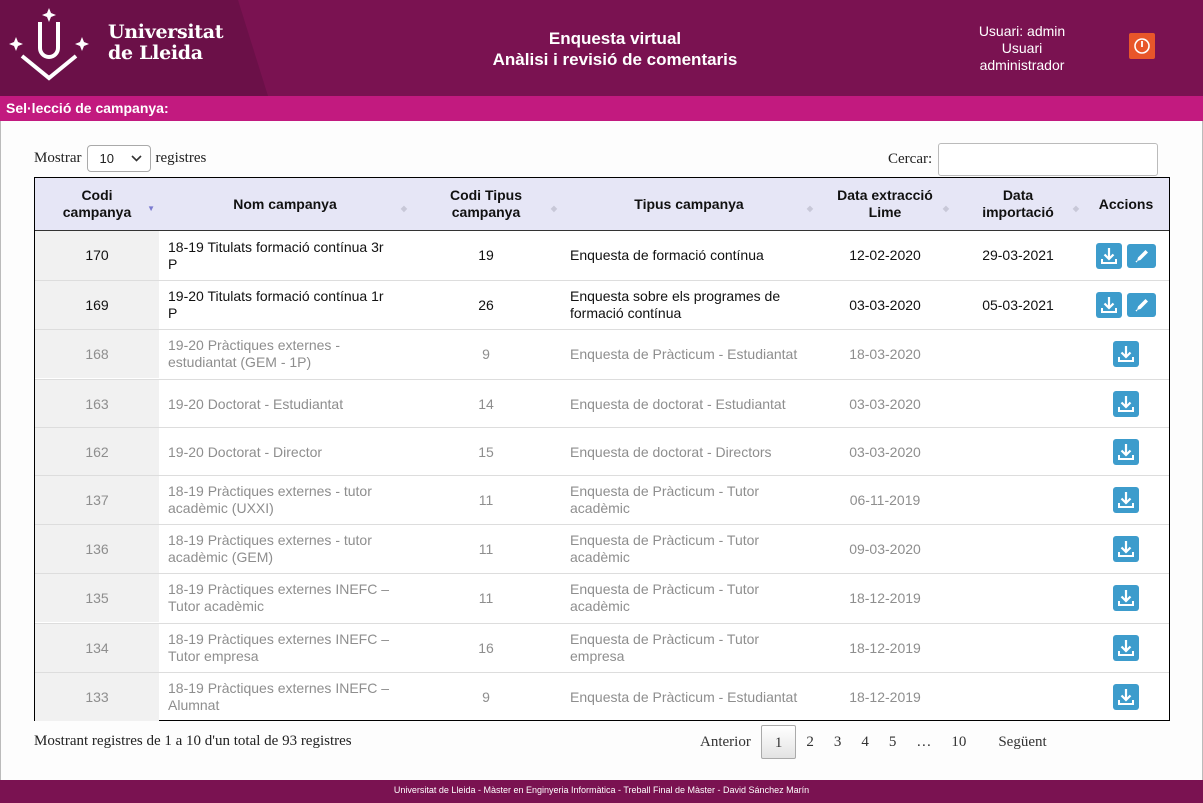  I want to click on pagination: Anterior 1 2 3 4 5 … 10 Següent, so click(873, 742).